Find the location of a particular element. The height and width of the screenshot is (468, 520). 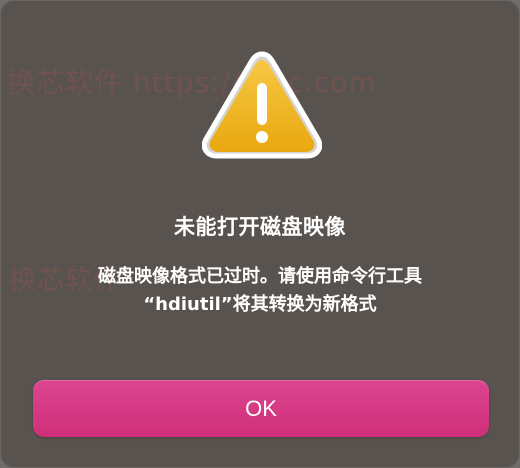

warning-icon is located at coordinates (262, 105).